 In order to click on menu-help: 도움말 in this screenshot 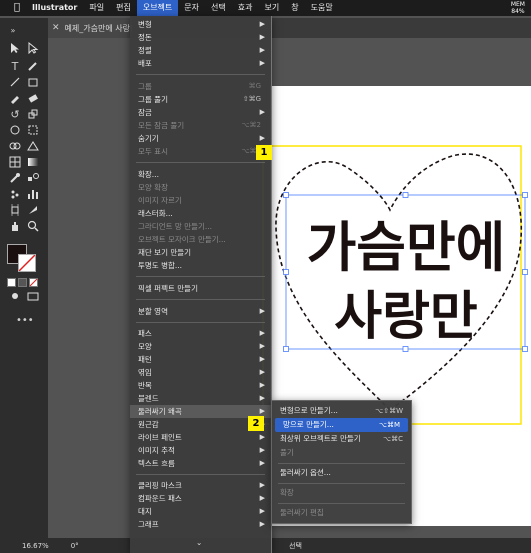, I will do `click(322, 8)`.